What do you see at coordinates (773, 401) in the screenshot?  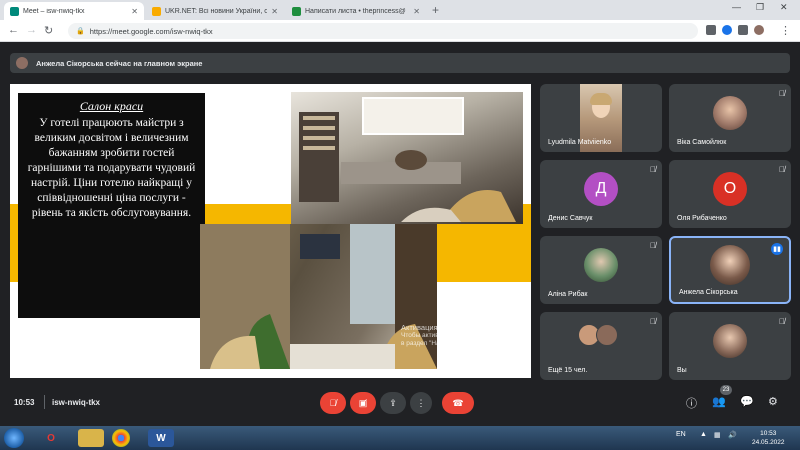 I see `activities-icon: ⚙` at bounding box center [773, 401].